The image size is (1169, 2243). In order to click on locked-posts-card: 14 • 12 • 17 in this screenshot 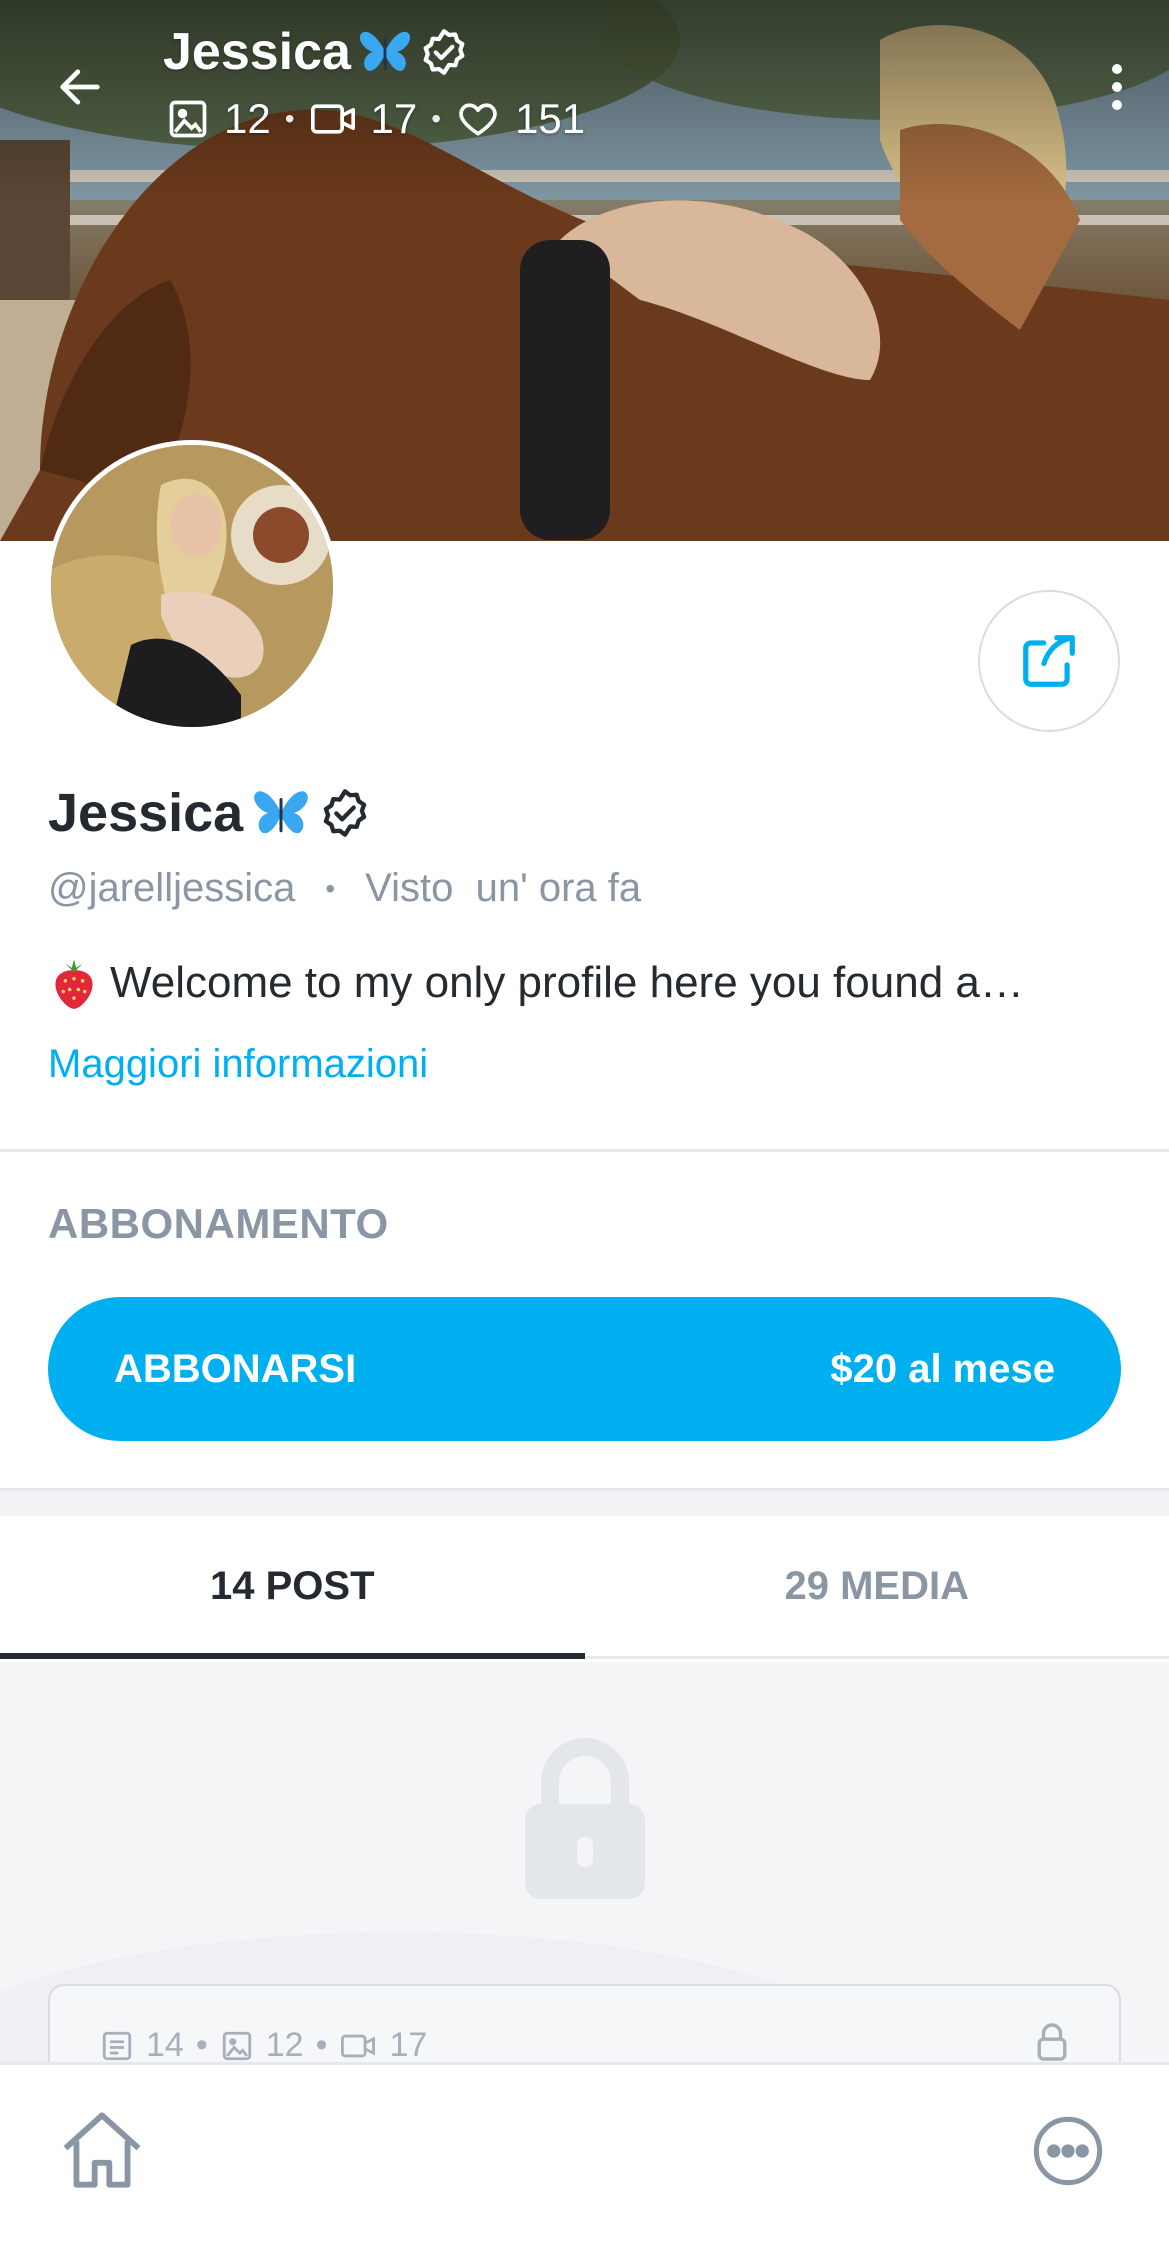, I will do `click(584, 2023)`.